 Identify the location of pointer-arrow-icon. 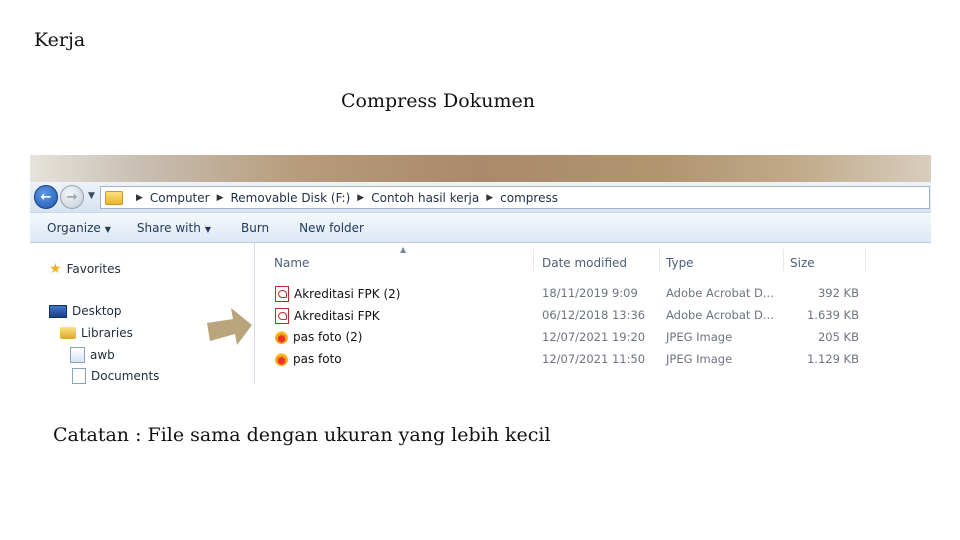
(229, 326).